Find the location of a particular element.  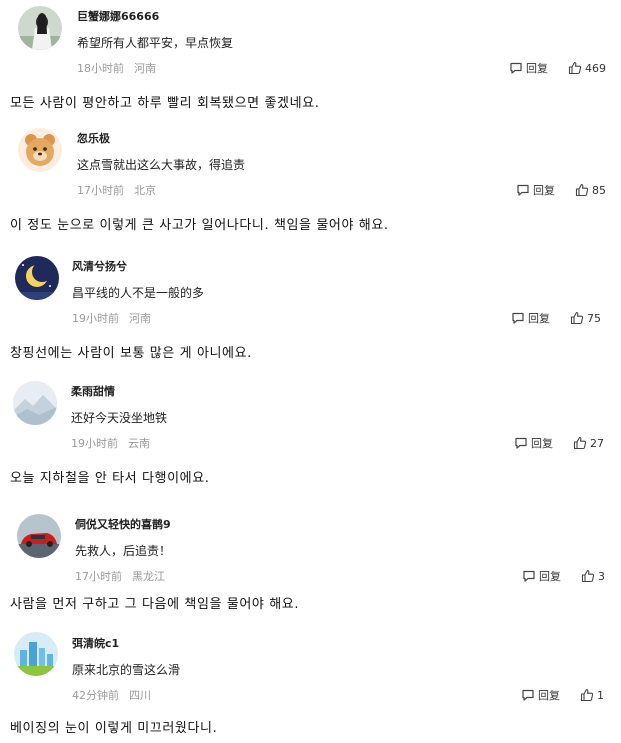

comment-actions: 回复 3 is located at coordinates (563, 576).